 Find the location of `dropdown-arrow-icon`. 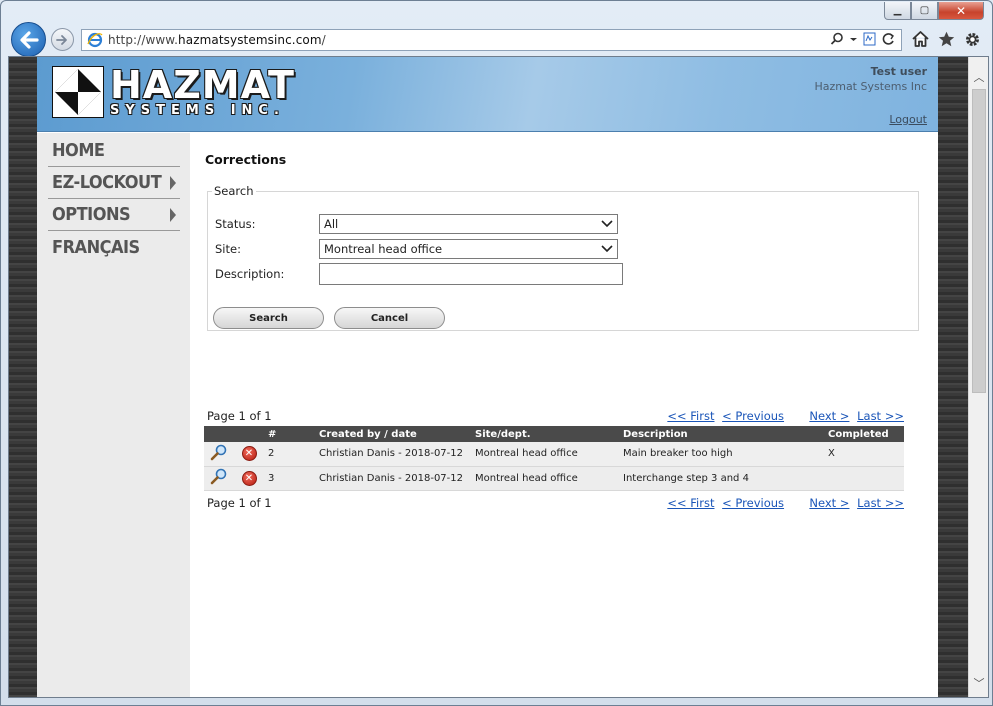

dropdown-arrow-icon is located at coordinates (853, 39).